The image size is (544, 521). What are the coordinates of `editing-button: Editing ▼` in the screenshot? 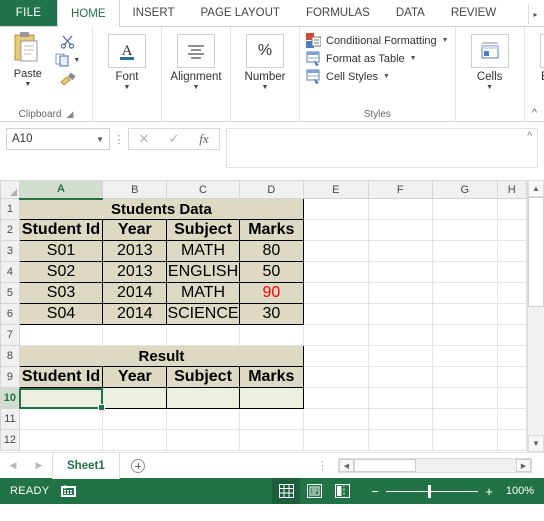 It's located at (537, 61).